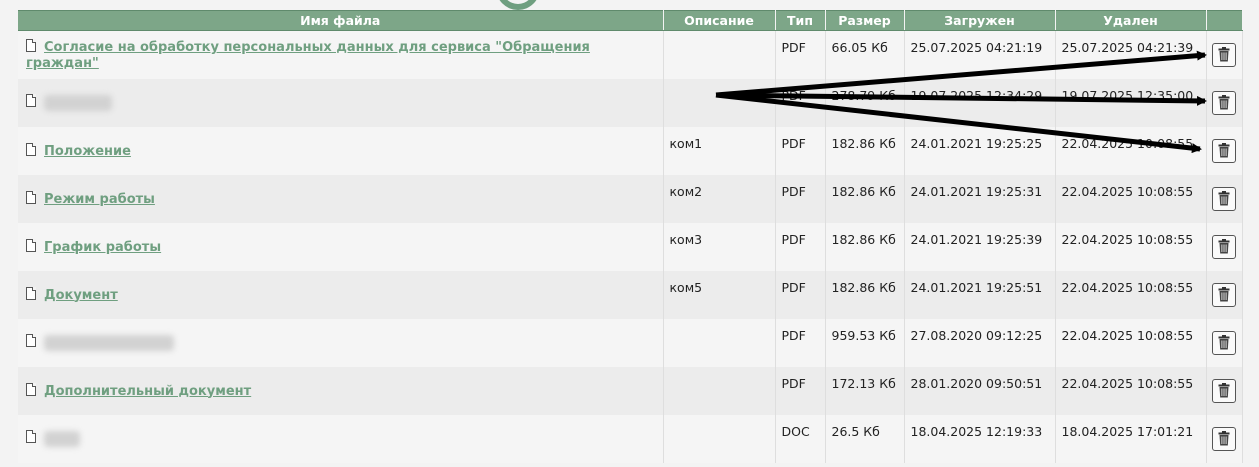 The image size is (1259, 467). Describe the element at coordinates (102, 247) in the screenshot. I see `file-link: График работы` at that location.